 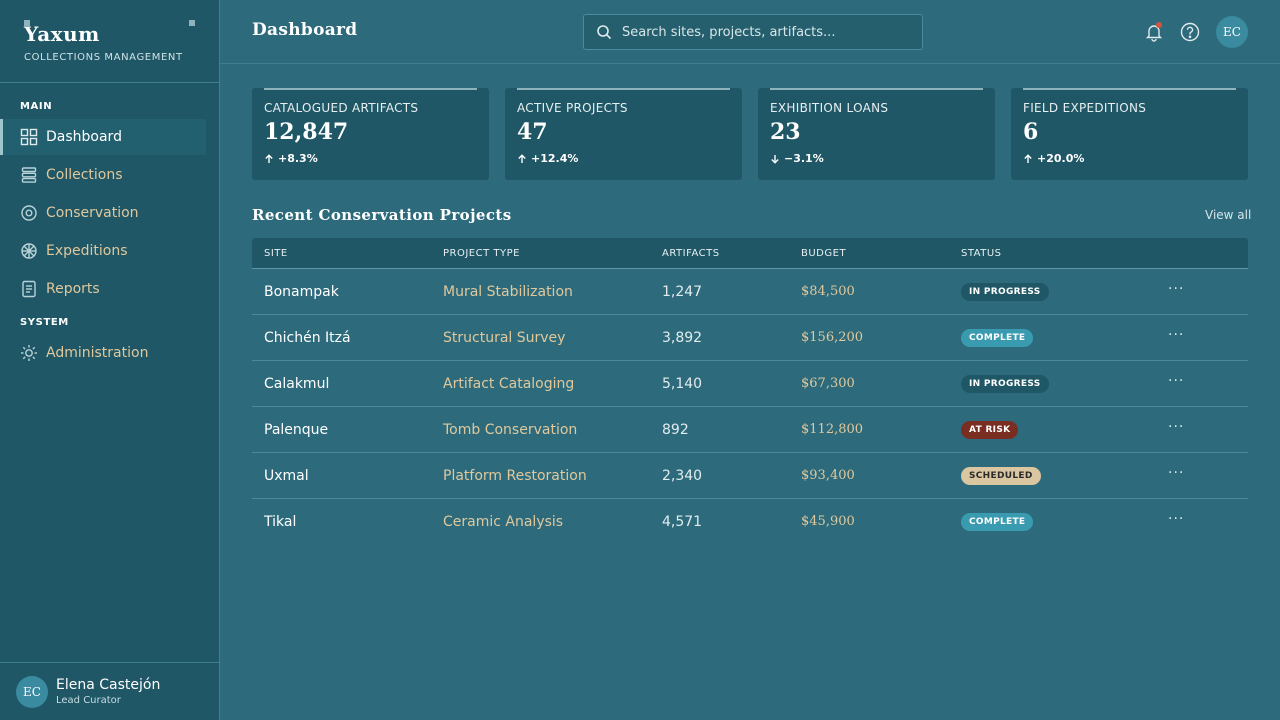 What do you see at coordinates (73, 289) in the screenshot?
I see `sidebar-item-label: Reports` at bounding box center [73, 289].